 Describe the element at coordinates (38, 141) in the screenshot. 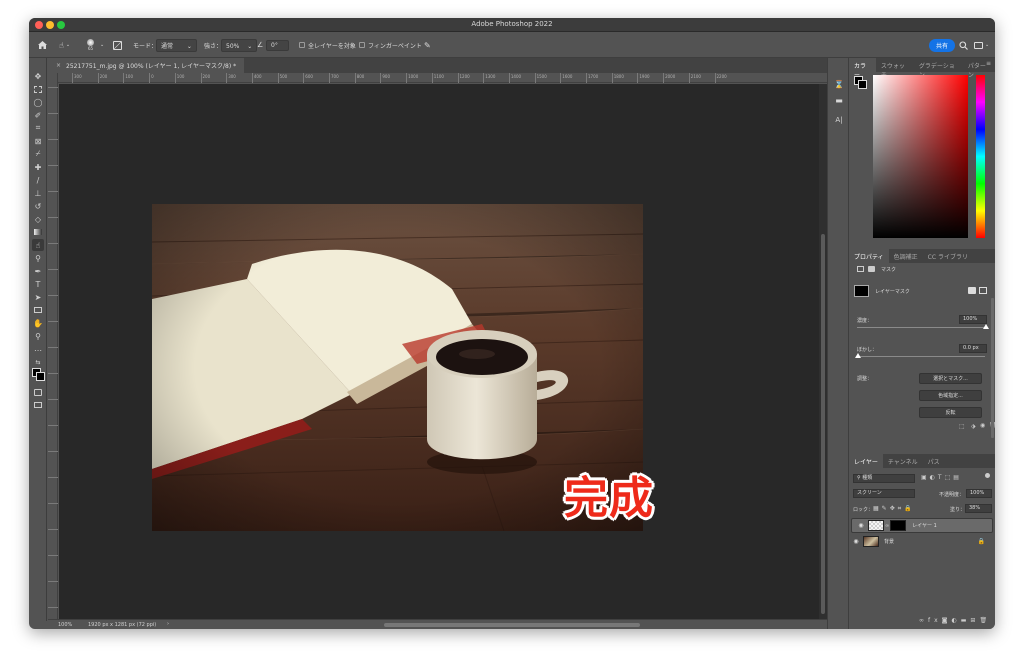

I see `frame-tool-icon: ⊠` at that location.